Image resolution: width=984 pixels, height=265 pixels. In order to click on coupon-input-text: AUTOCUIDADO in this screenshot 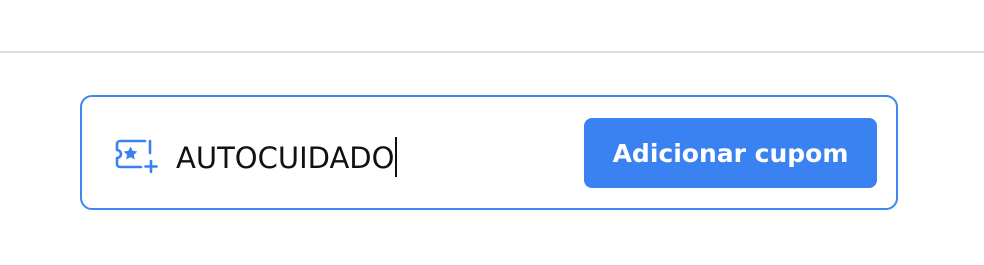, I will do `click(287, 157)`.